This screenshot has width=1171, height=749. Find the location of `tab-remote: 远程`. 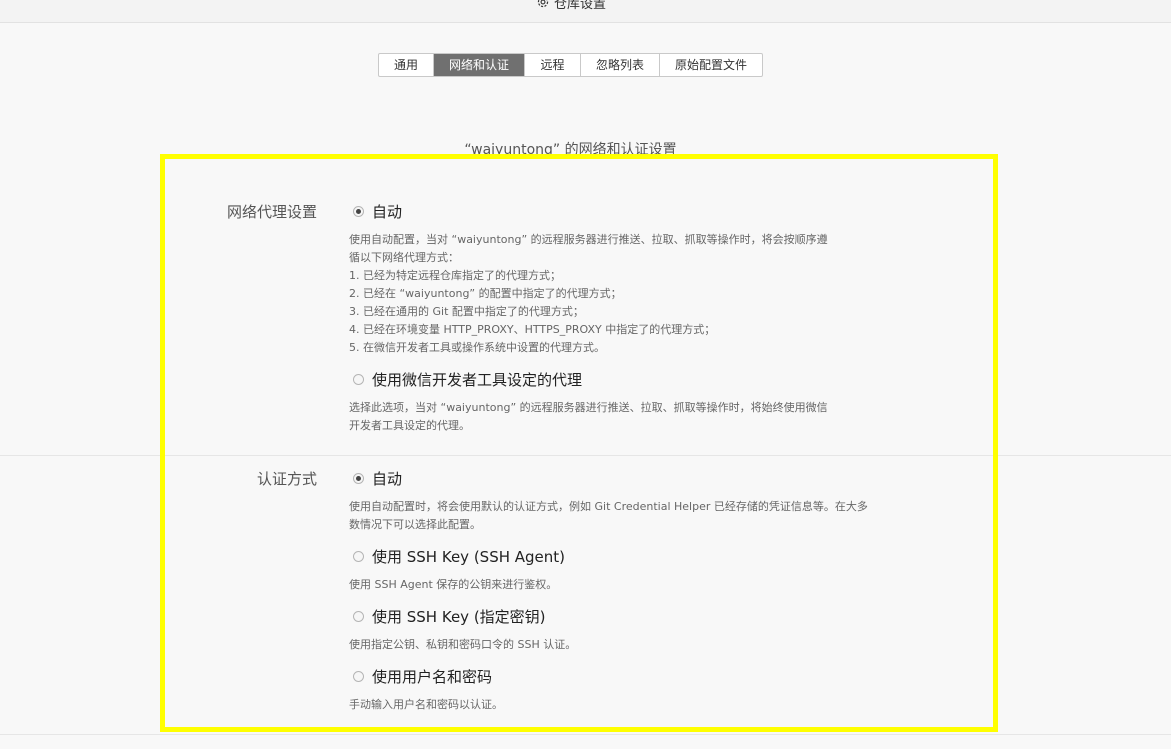

tab-remote: 远程 is located at coordinates (553, 65).